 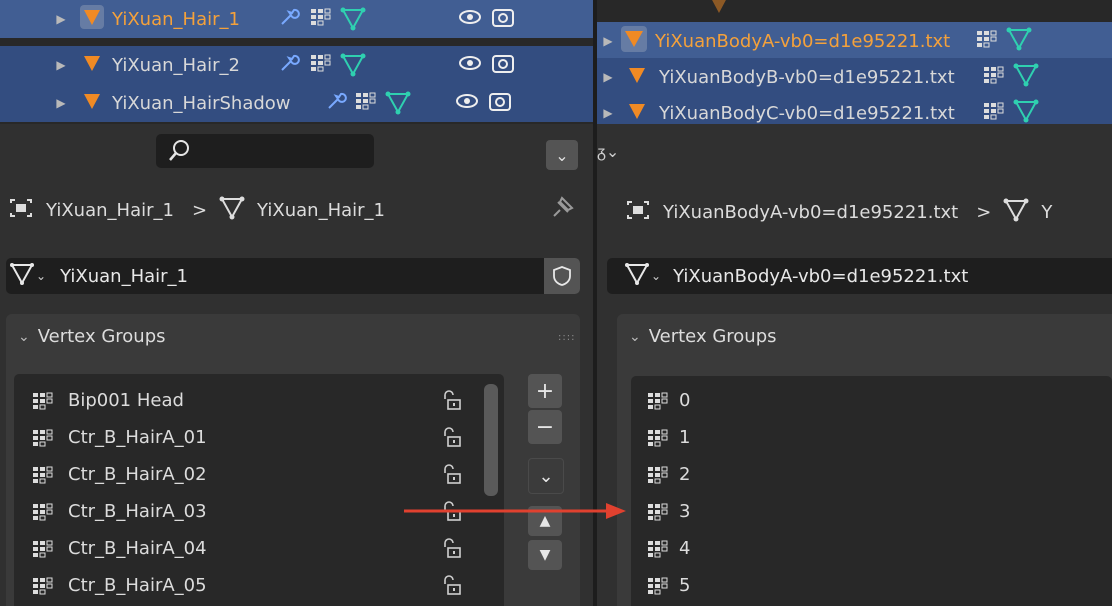 I want to click on list-item: 0, so click(x=660, y=400).